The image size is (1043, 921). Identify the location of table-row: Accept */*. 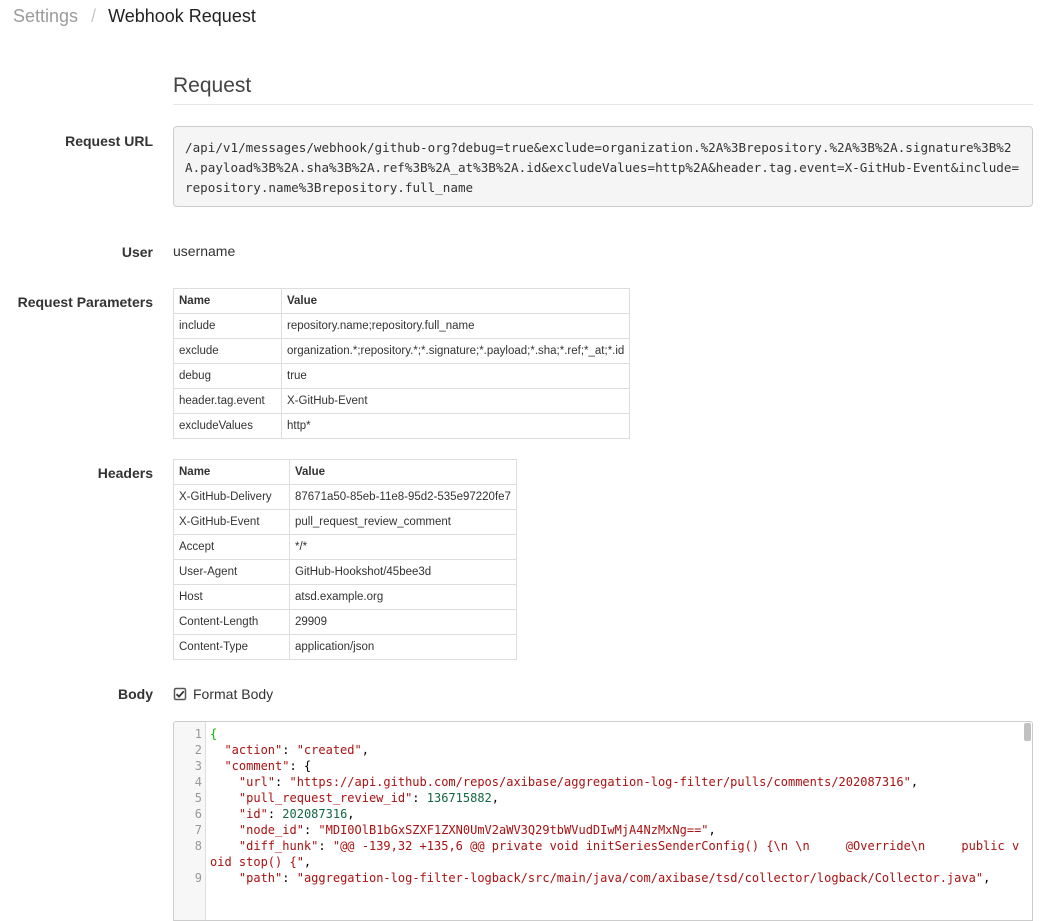
(345, 547).